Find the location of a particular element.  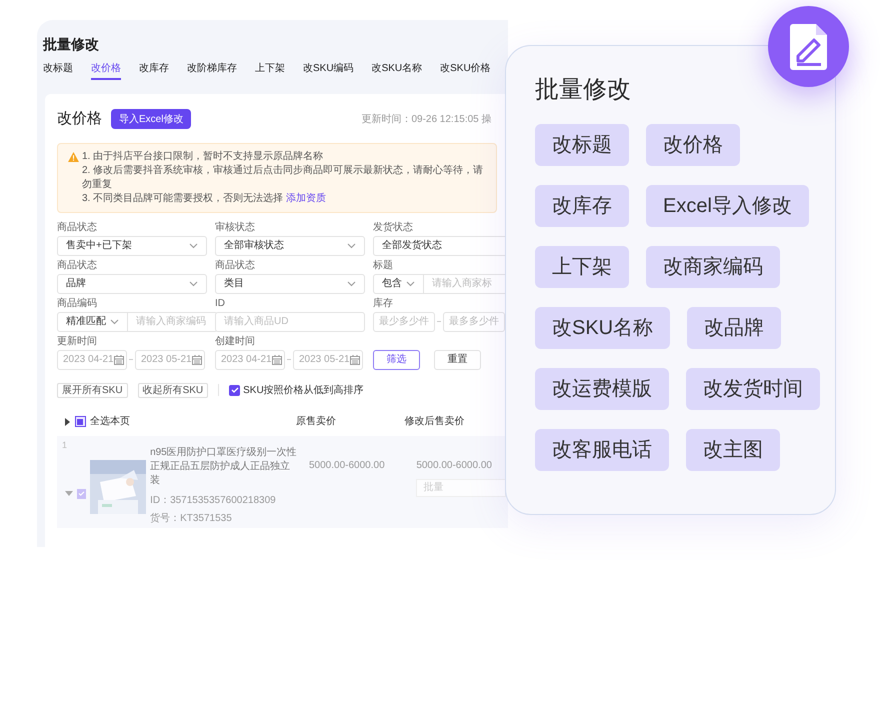

notice-text: 2. 修改后需要抖音系统审核，审核通过后点击同步商品即可展示最新状态，请耐心等待，请勿重复 is located at coordinates (283, 178).